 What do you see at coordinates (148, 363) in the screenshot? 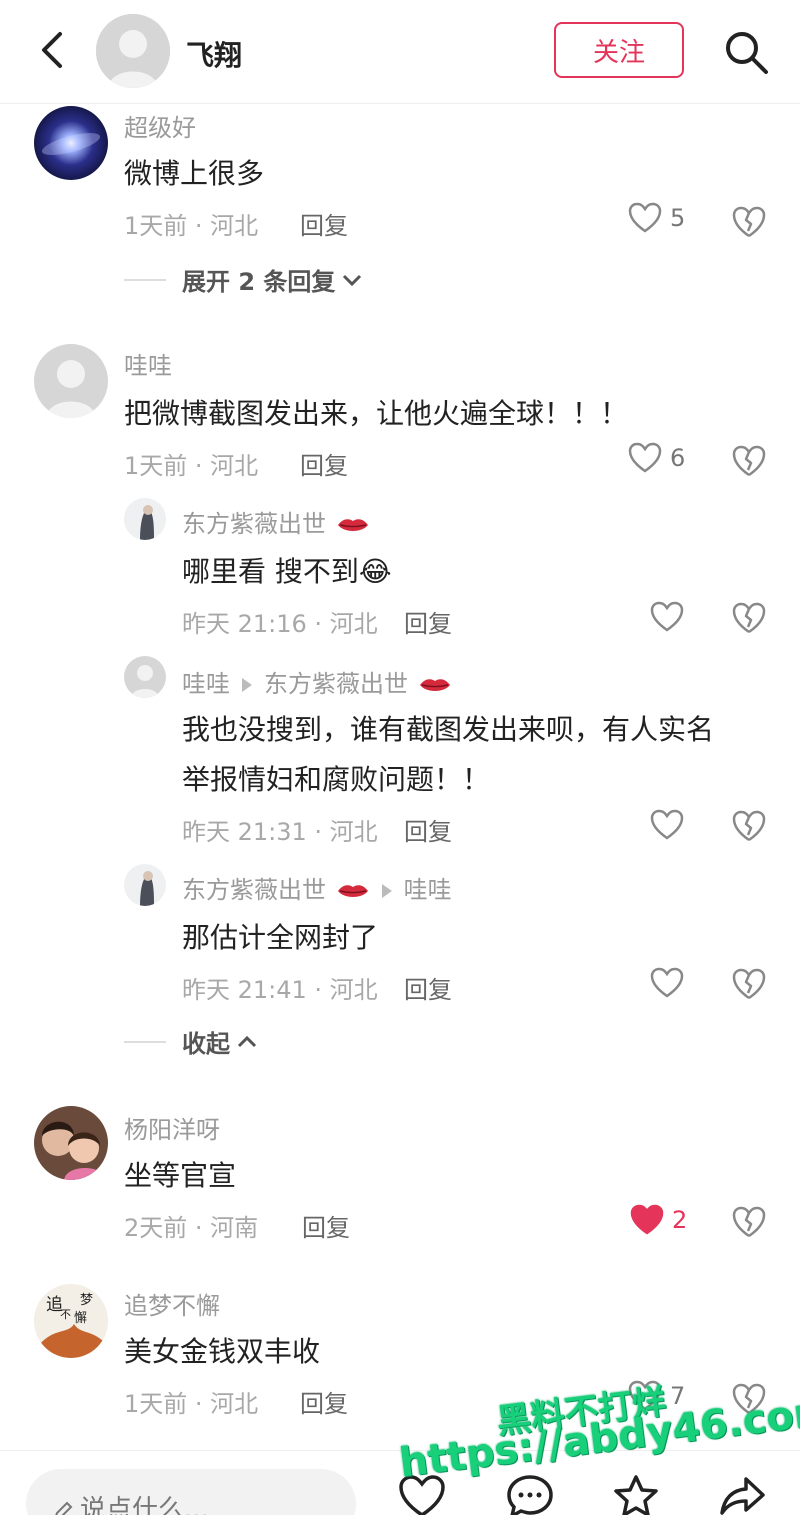
I see `comment-username: 哇哇` at bounding box center [148, 363].